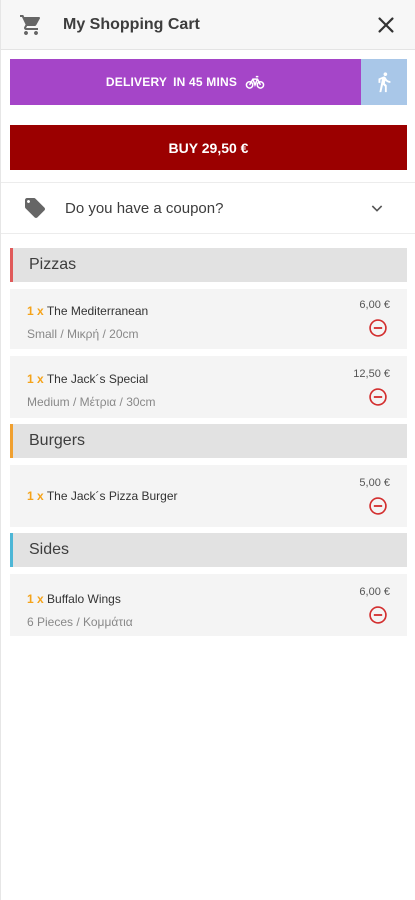 This screenshot has height=900, width=415. I want to click on delivery-button: DELIVERY IN 45 MINS, so click(185, 82).